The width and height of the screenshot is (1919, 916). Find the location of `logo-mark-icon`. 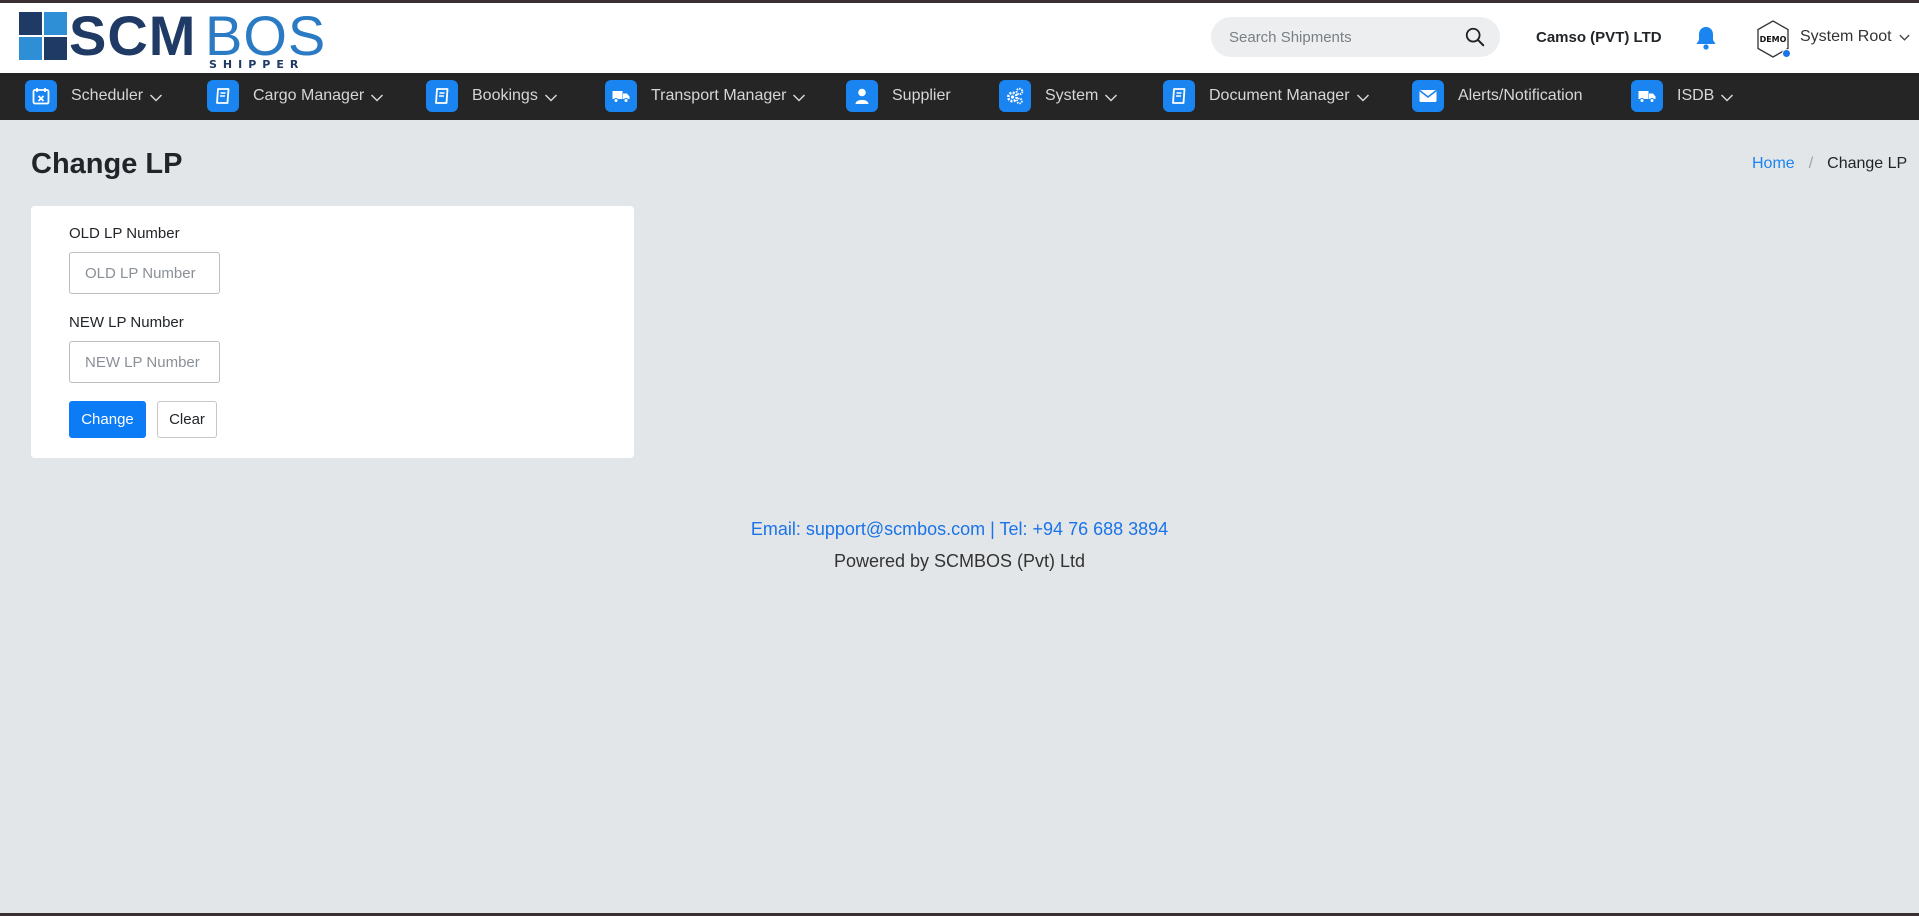

logo-mark-icon is located at coordinates (43, 36).